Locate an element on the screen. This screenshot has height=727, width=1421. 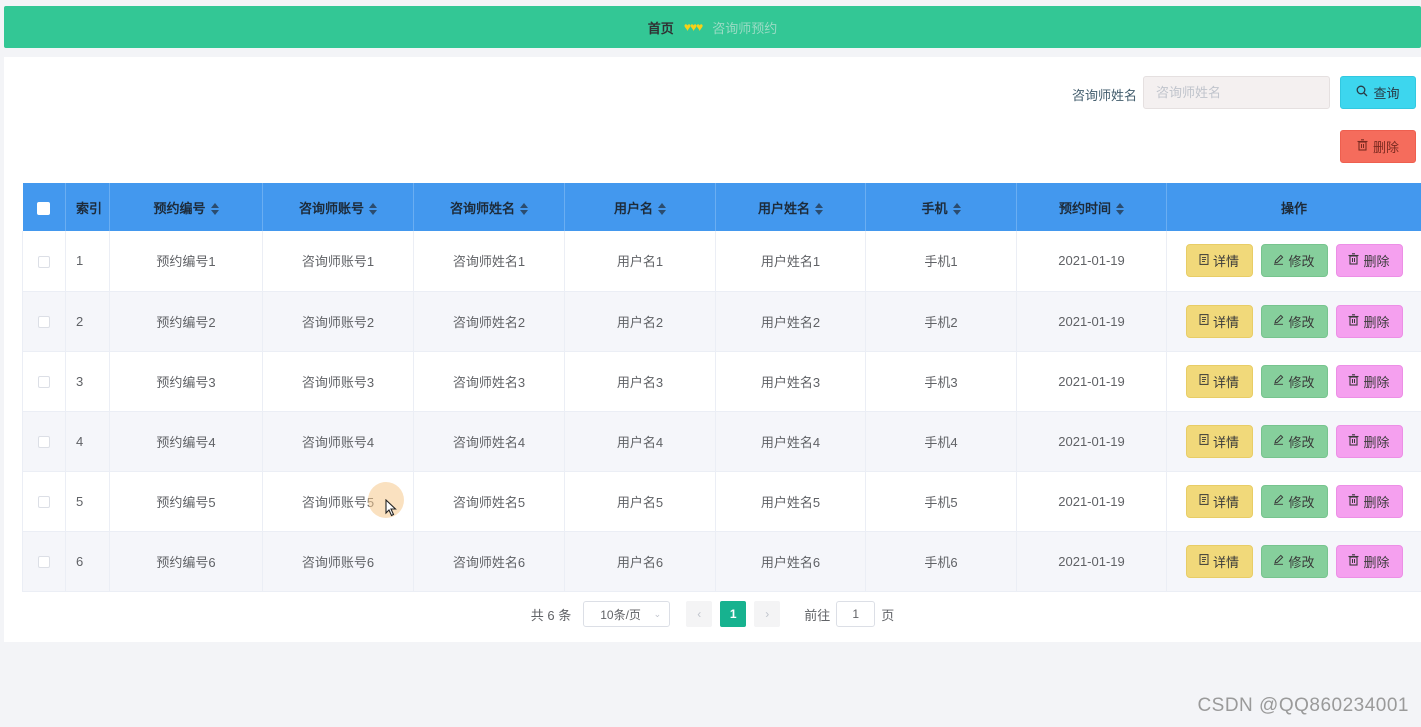
batch-delete-button: 删除 is located at coordinates (1378, 146).